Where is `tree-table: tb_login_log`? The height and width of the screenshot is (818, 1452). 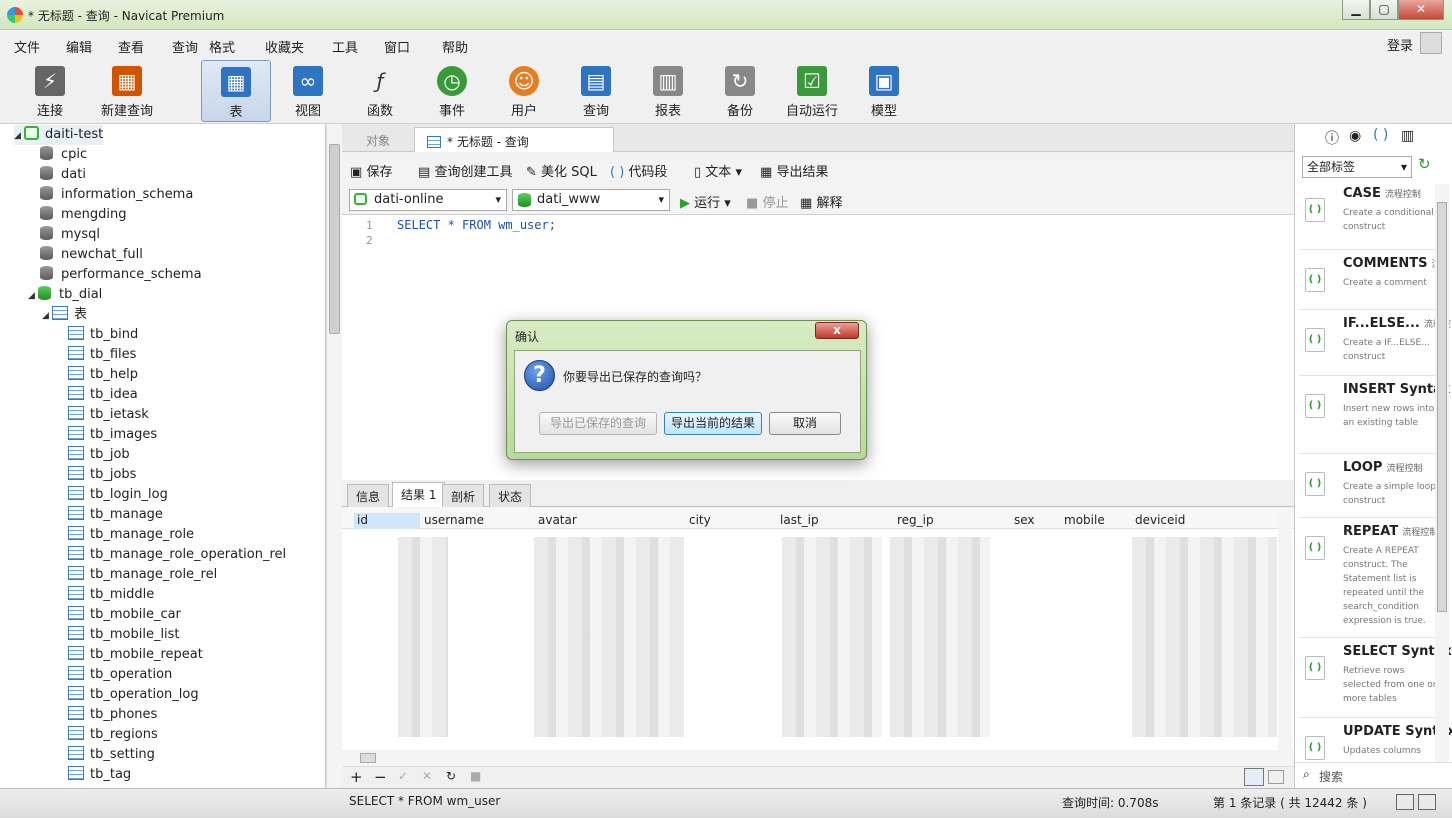
tree-table: tb_login_log is located at coordinates (118, 495).